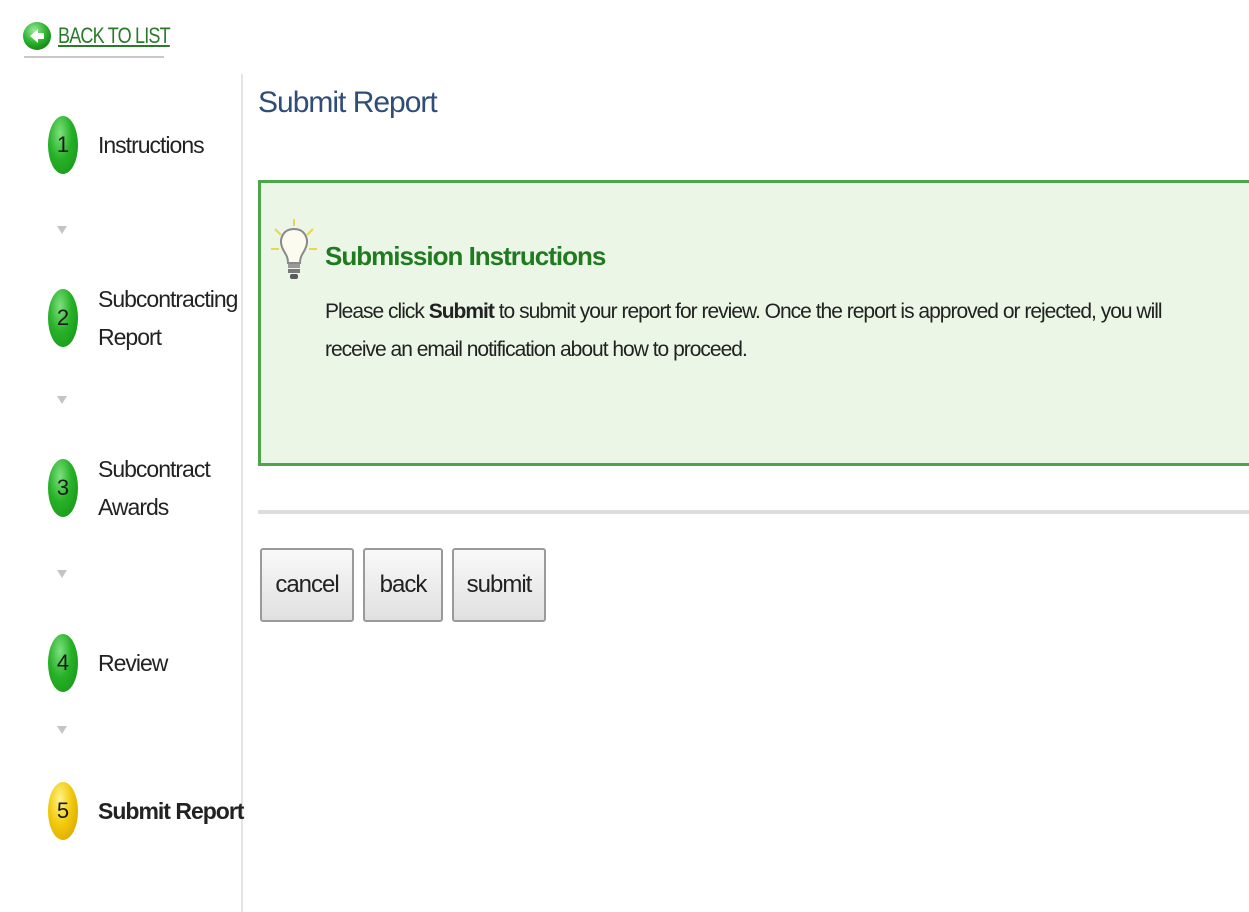  I want to click on submit-button: submit, so click(499, 585).